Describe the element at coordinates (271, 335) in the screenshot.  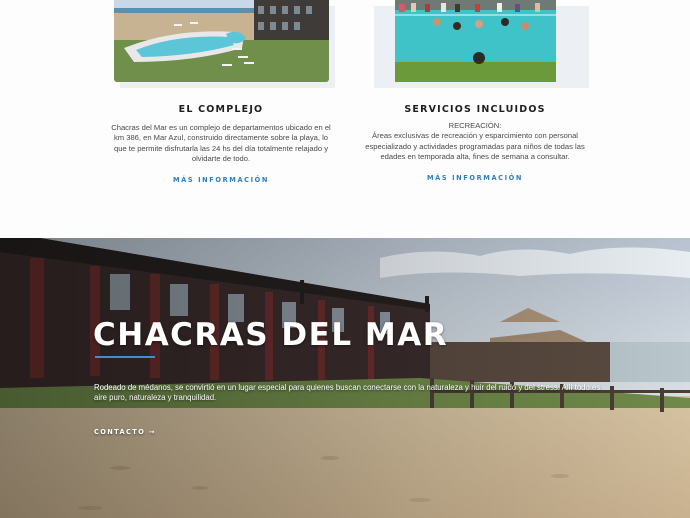
I see `hero-title: CHACRAS DEL MAR` at that location.